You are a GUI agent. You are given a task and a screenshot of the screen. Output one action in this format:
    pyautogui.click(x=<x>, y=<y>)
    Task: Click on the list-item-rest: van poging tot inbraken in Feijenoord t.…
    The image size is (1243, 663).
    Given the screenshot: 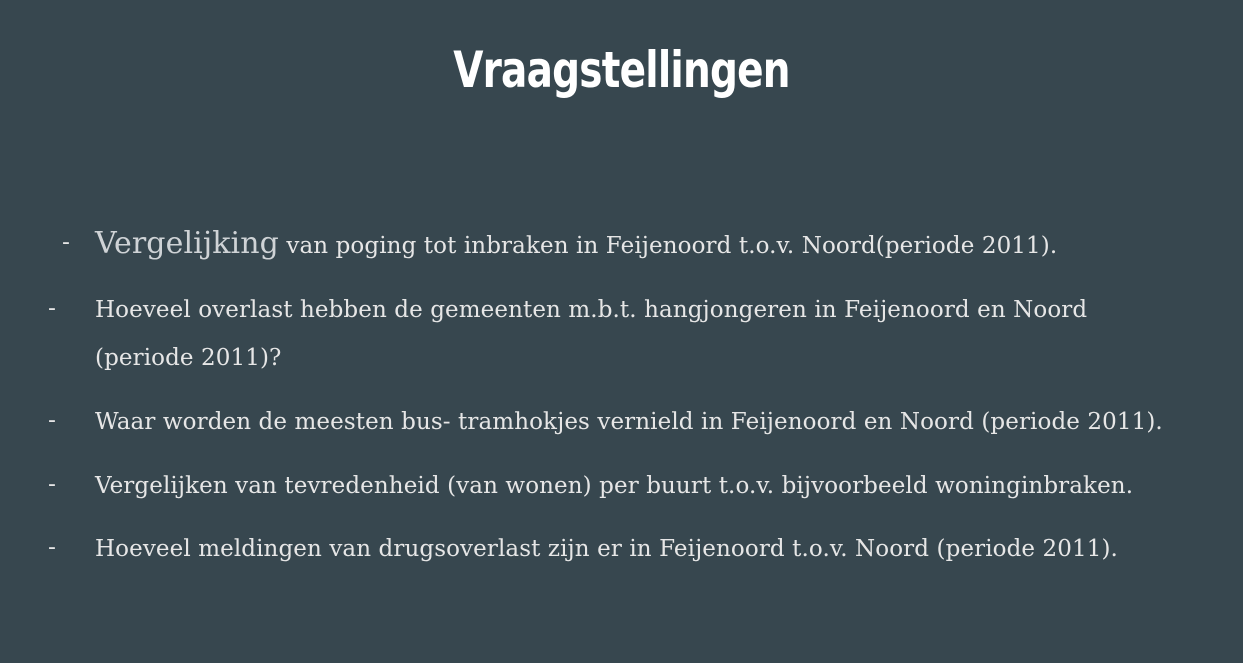 What is the action you would take?
    pyautogui.click(x=668, y=246)
    